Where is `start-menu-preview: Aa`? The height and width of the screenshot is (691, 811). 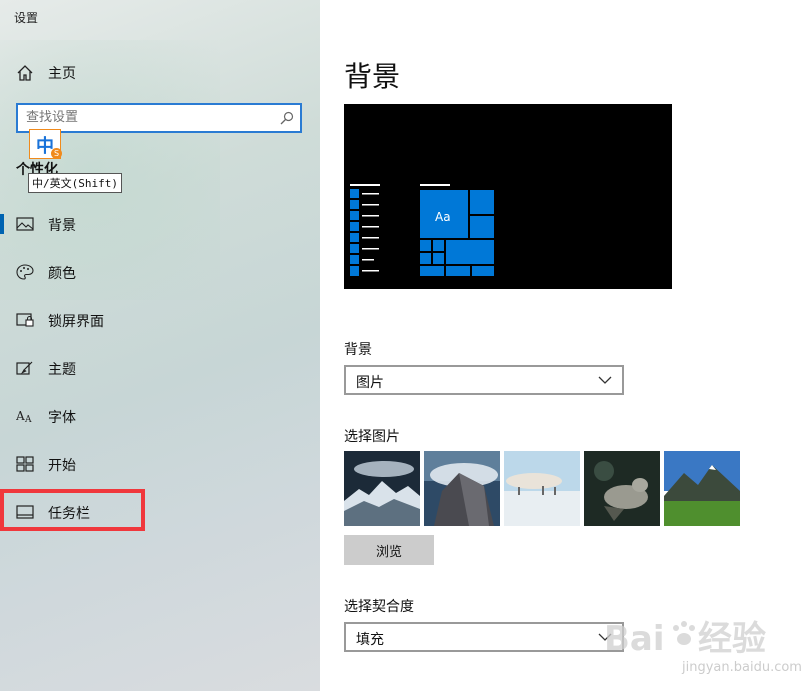 start-menu-preview: Aa is located at coordinates (422, 230).